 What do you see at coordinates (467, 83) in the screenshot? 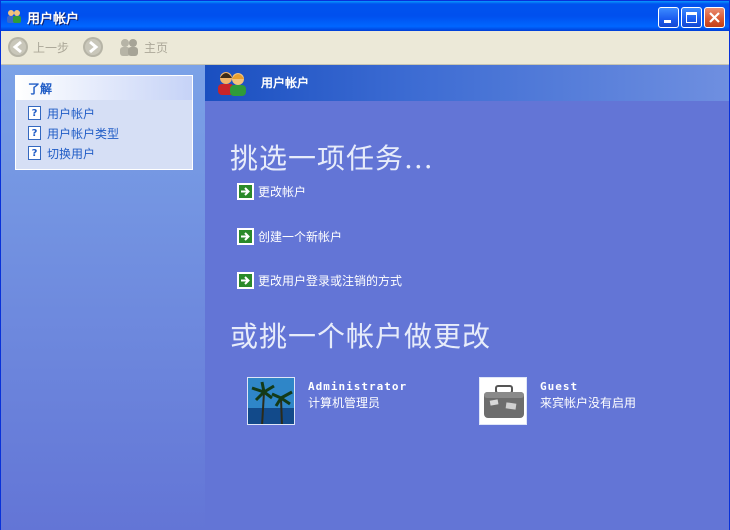
I see `header-banner: 用户帐户` at bounding box center [467, 83].